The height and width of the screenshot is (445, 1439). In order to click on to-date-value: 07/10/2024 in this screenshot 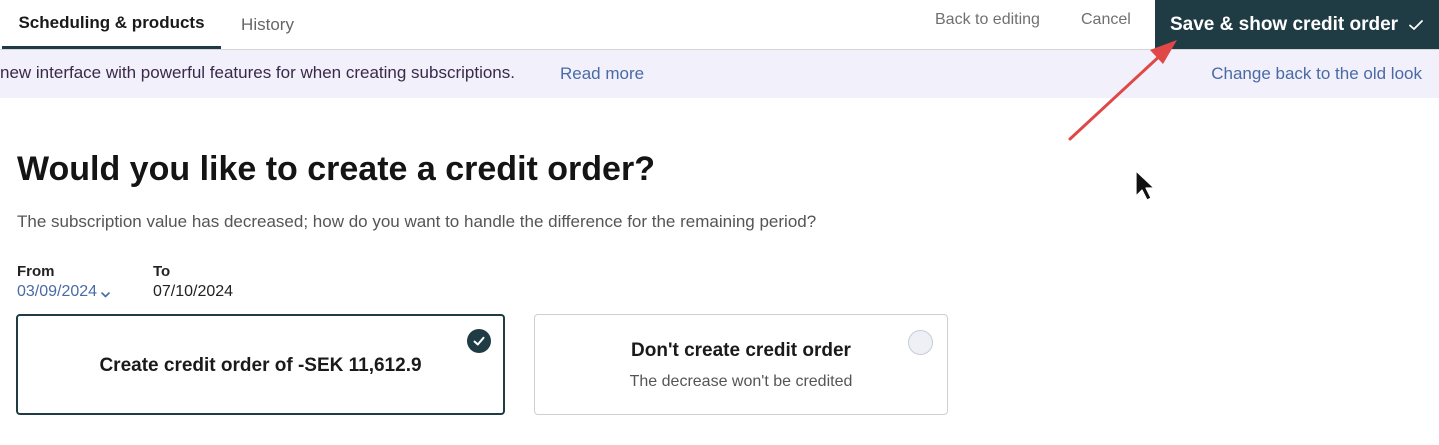, I will do `click(193, 291)`.